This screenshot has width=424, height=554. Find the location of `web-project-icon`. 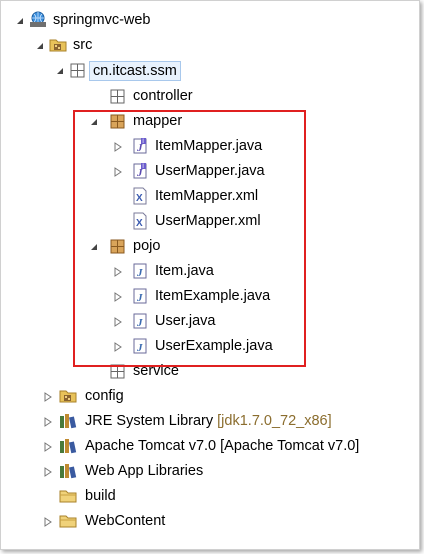

web-project-icon is located at coordinates (38, 20).